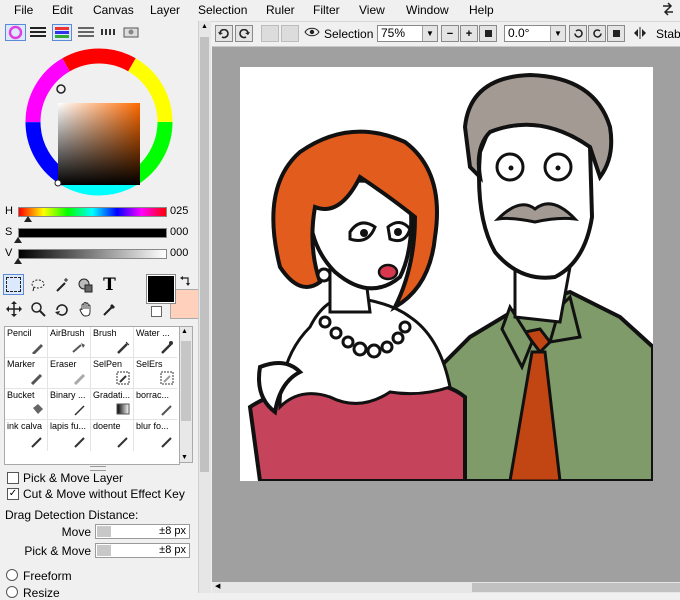  I want to click on saturation-slider, so click(92, 233).